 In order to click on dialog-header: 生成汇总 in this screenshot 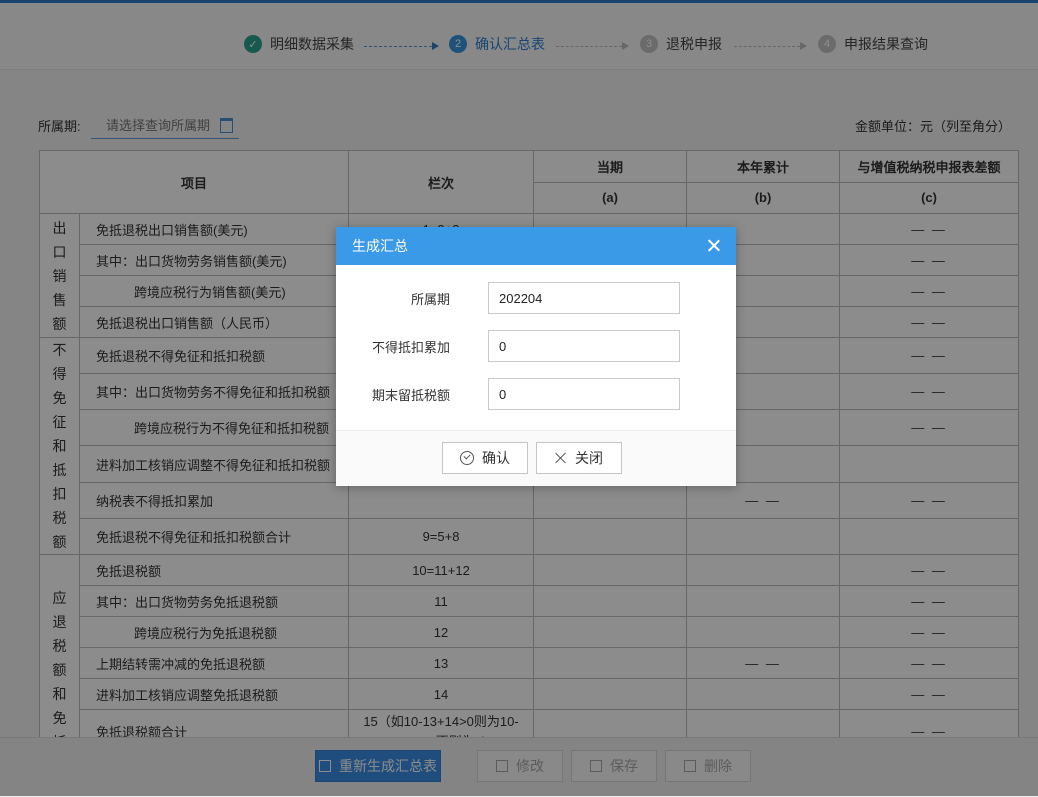, I will do `click(536, 246)`.